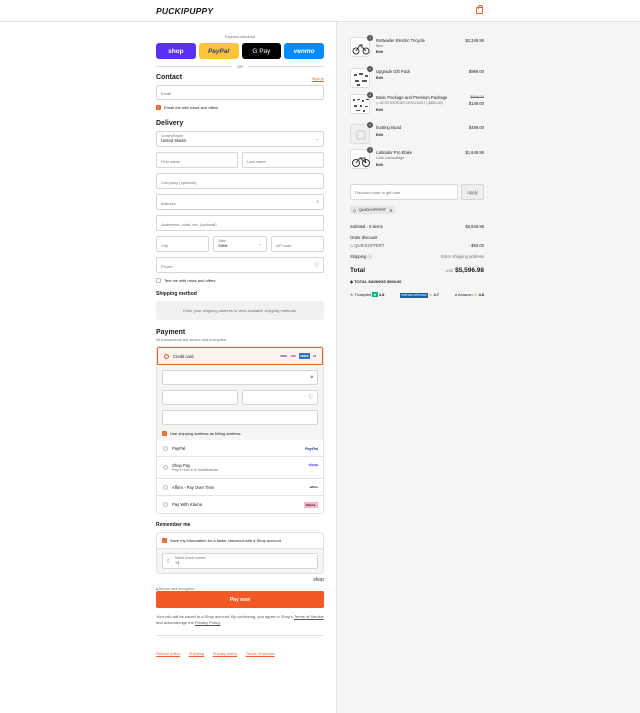 This screenshot has width=640, height=713. What do you see at coordinates (240, 265) in the screenshot?
I see `phone-field: Phone ⓘ` at bounding box center [240, 265].